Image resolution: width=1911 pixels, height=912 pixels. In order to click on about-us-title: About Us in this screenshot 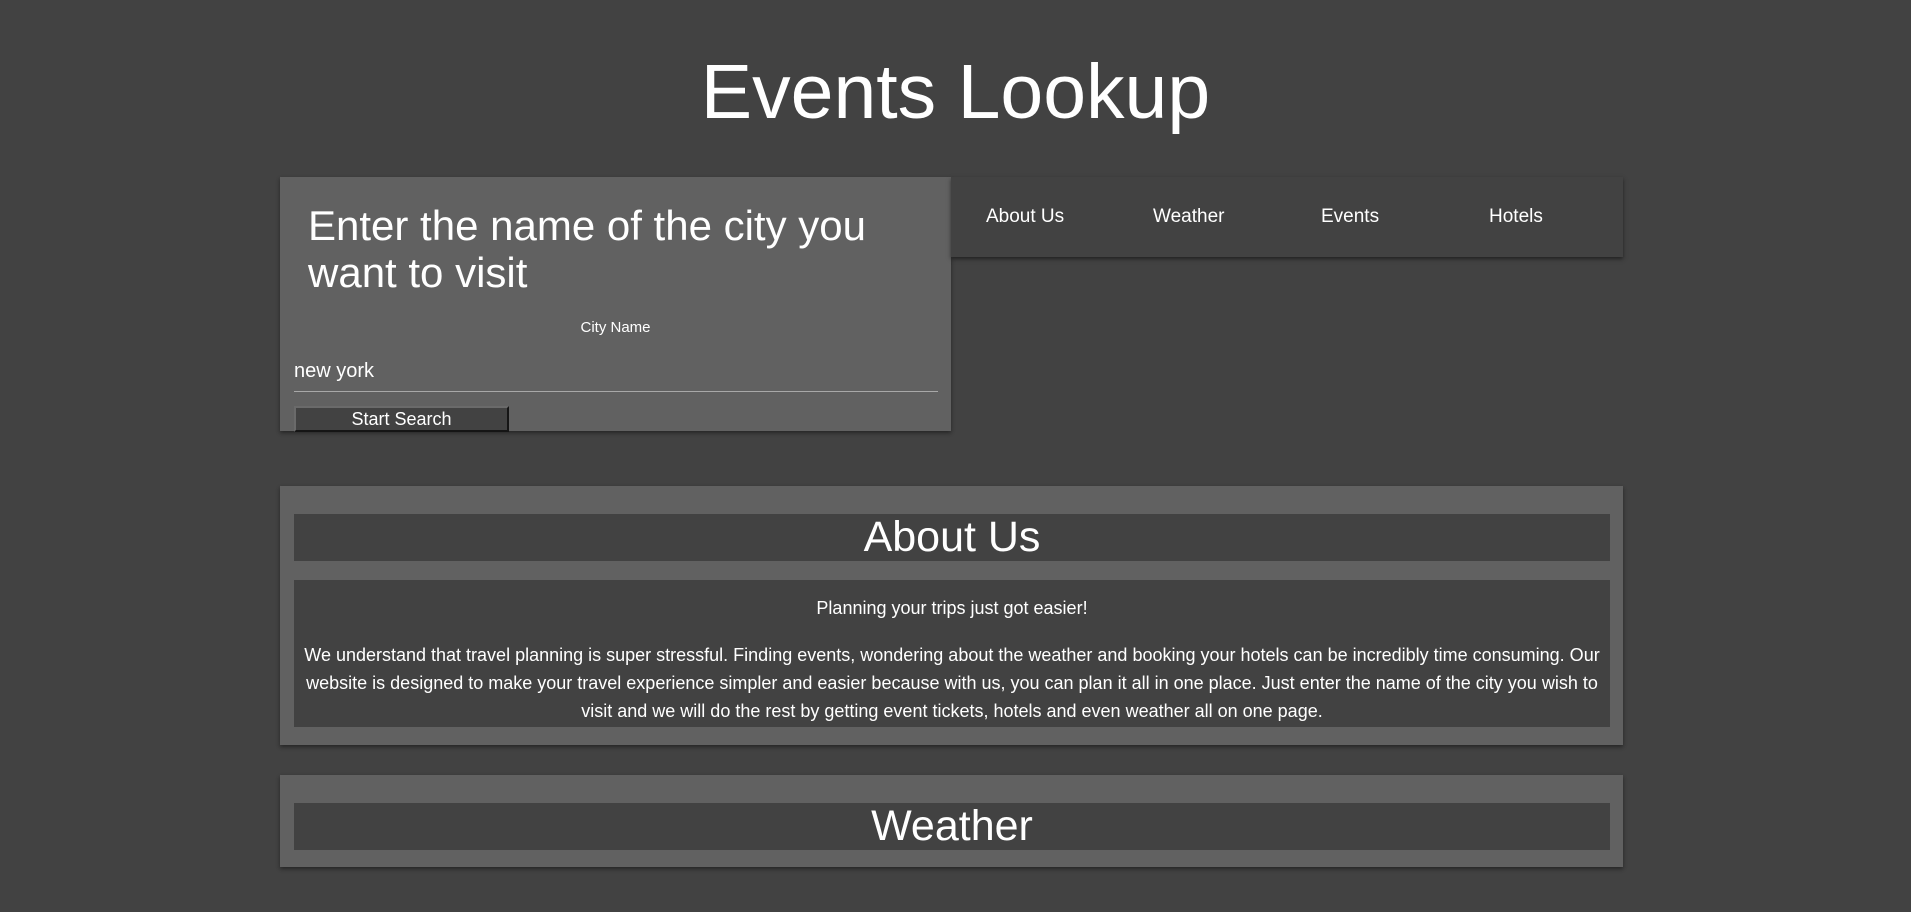, I will do `click(952, 537)`.